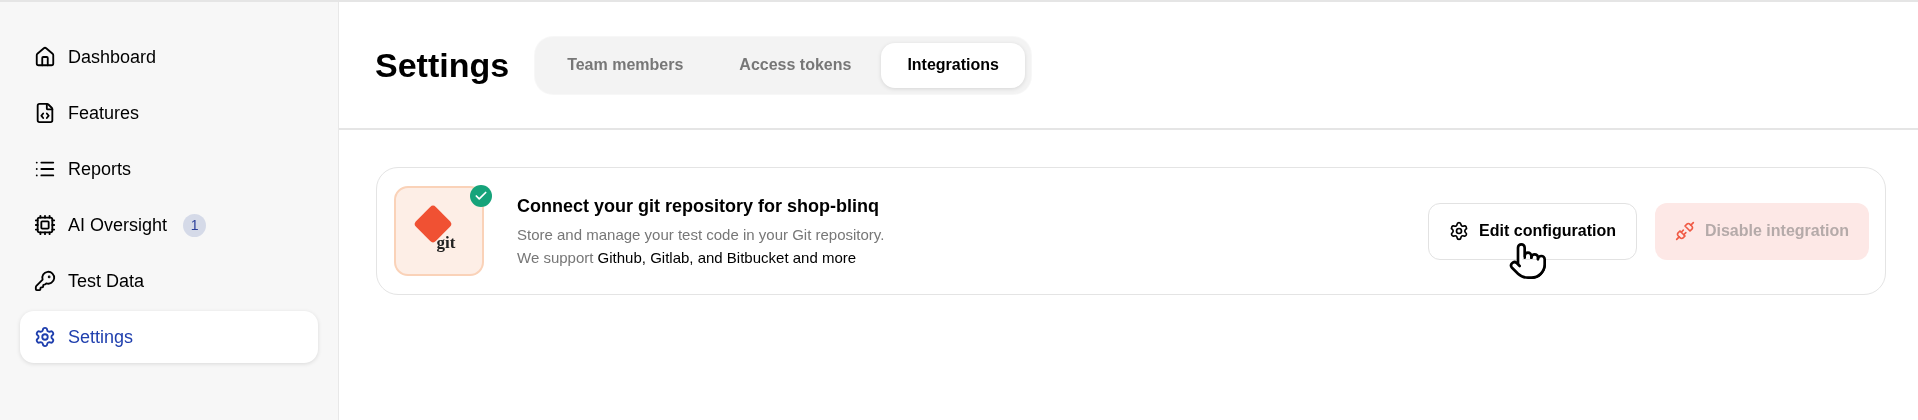  What do you see at coordinates (45, 281) in the screenshot?
I see `key-icon` at bounding box center [45, 281].